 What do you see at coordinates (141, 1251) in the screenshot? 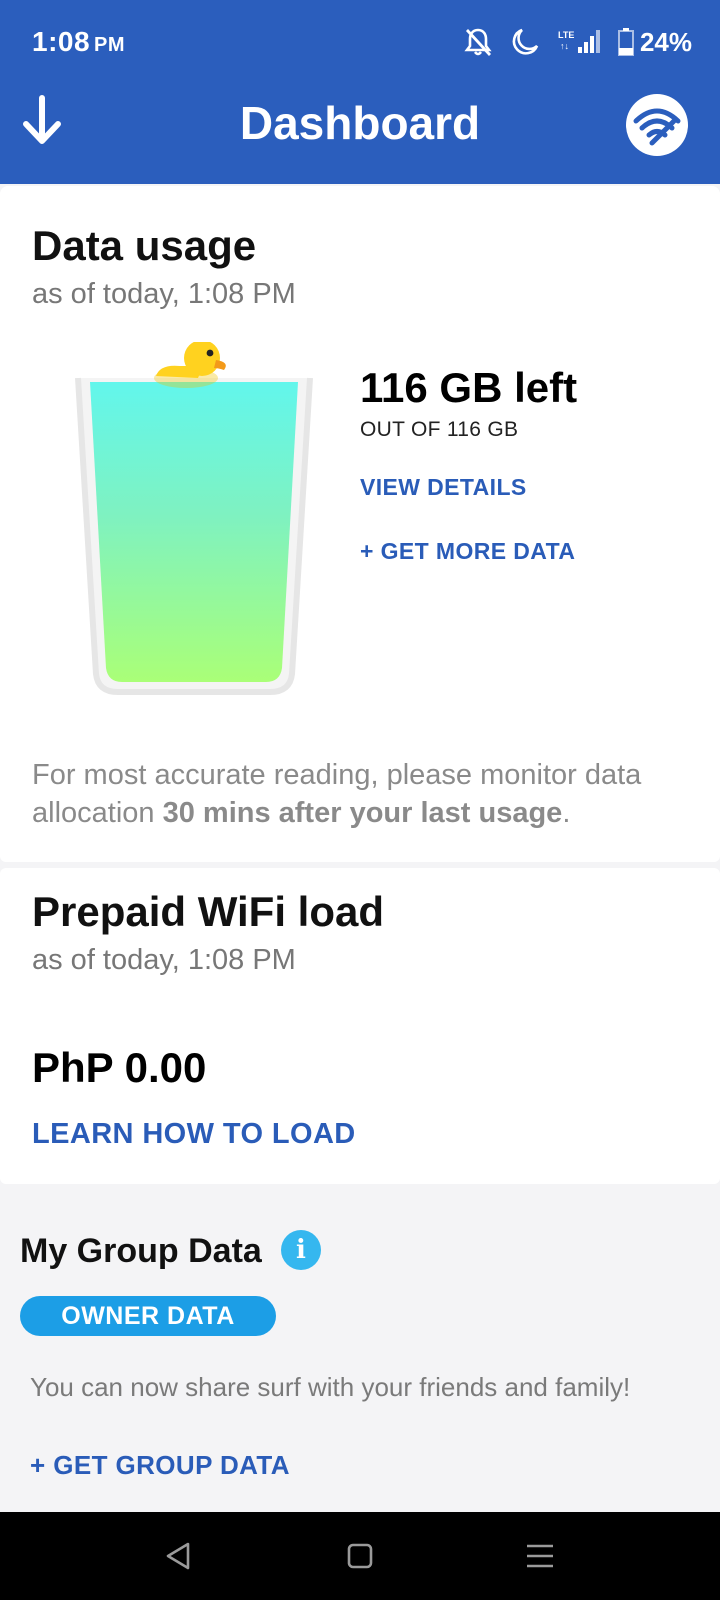
I see `group-data-title: My Group Data` at bounding box center [141, 1251].